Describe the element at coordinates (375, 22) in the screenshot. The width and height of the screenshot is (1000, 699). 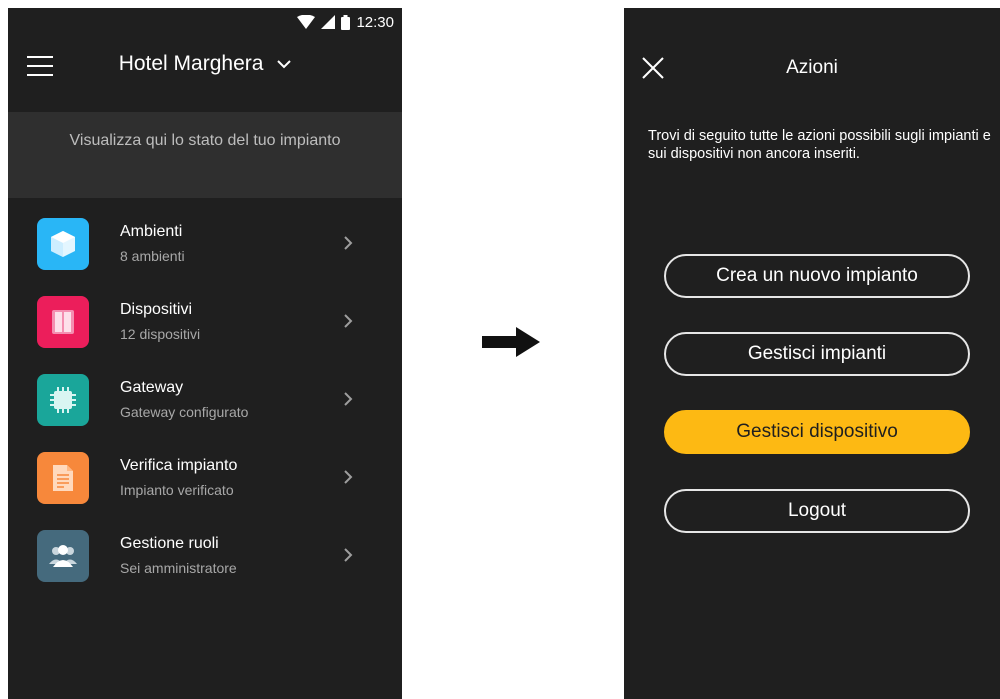
I see `status-time: 12:30` at that location.